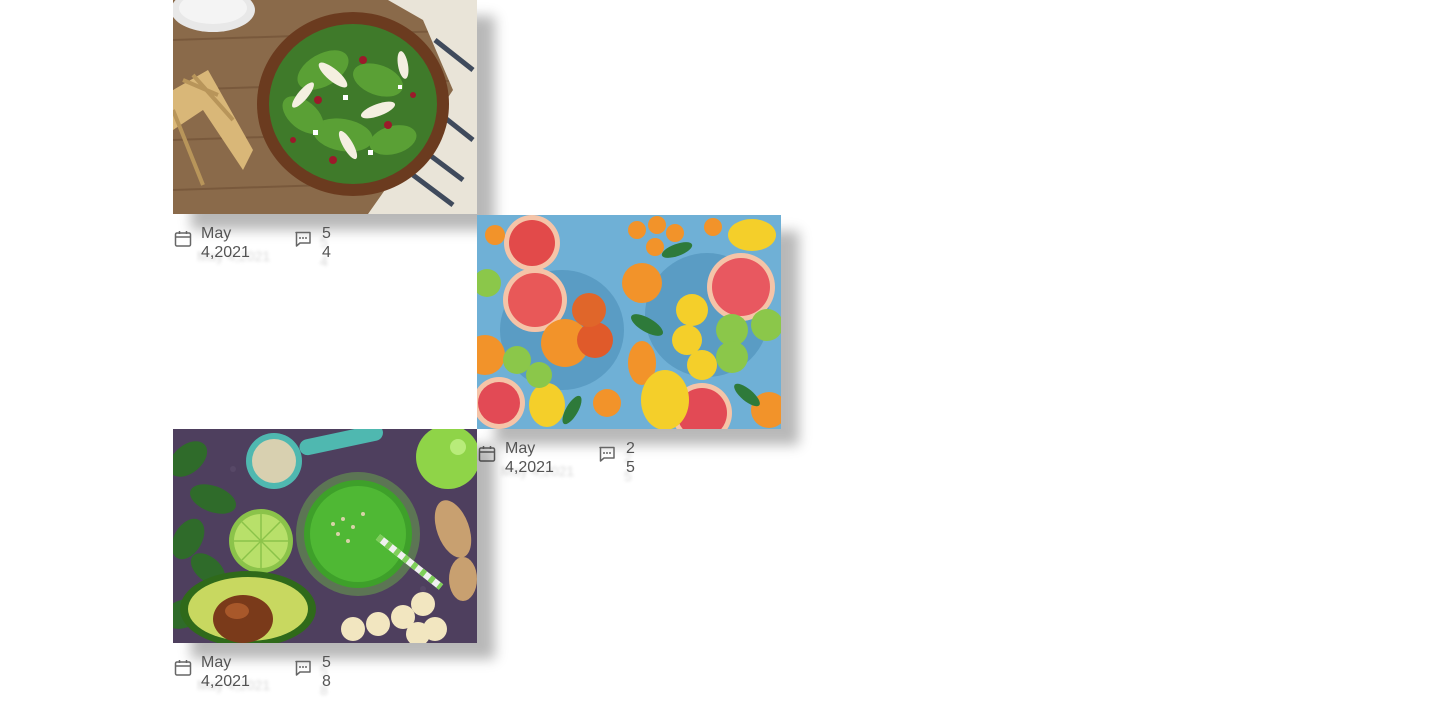 The height and width of the screenshot is (713, 1440). I want to click on comment-count: 58, so click(329, 672).